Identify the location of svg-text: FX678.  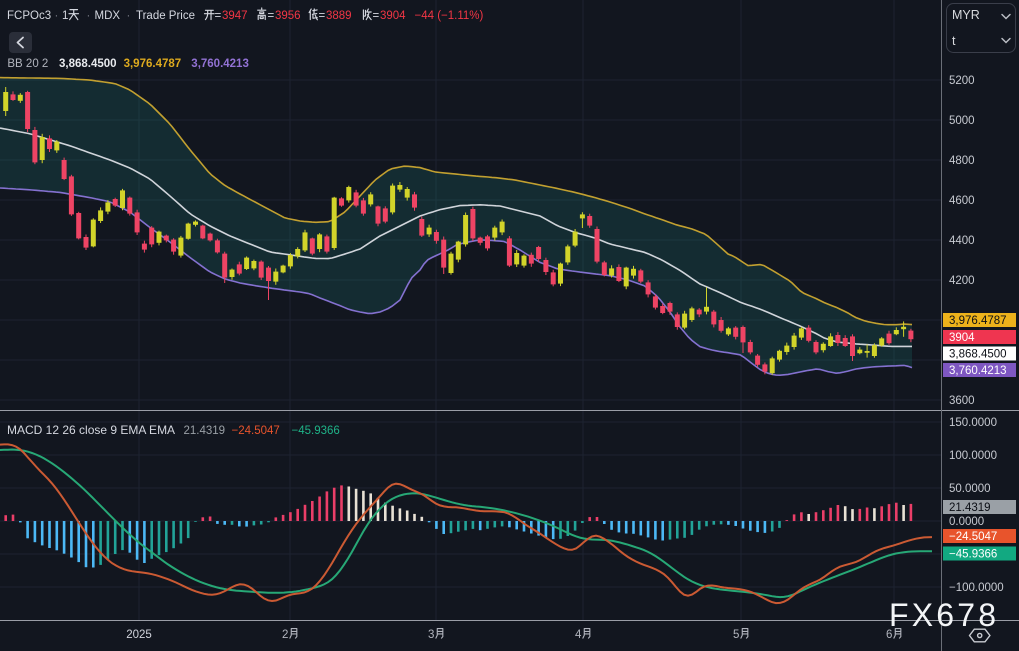
(944, 615).